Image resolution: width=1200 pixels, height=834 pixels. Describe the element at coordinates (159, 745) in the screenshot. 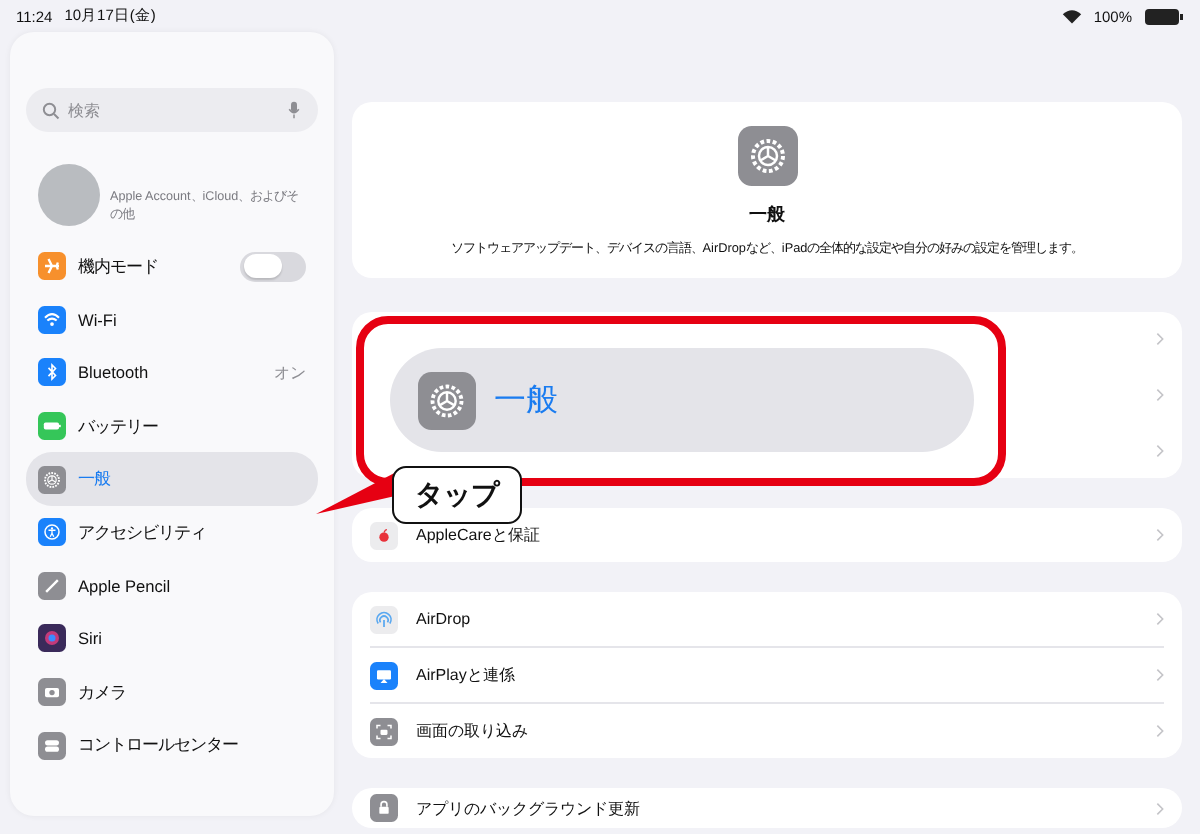

I see `item-label: コントロールセンター` at that location.